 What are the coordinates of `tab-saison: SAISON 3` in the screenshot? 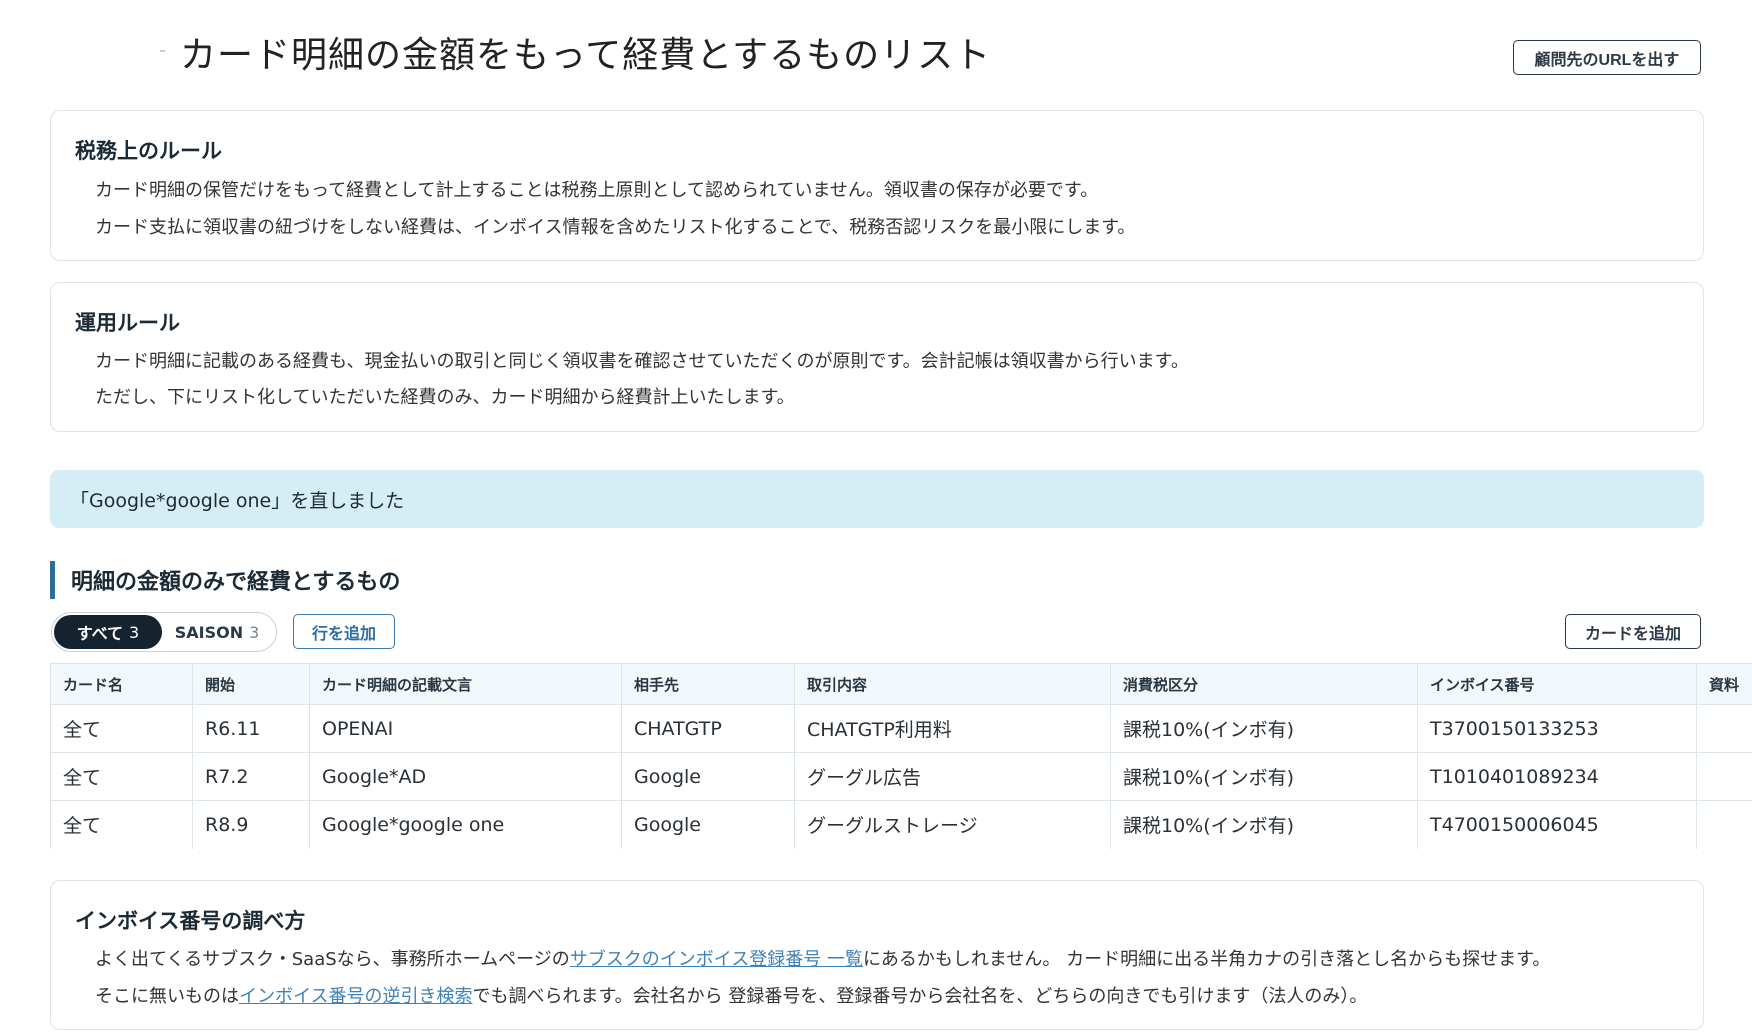 It's located at (217, 632).